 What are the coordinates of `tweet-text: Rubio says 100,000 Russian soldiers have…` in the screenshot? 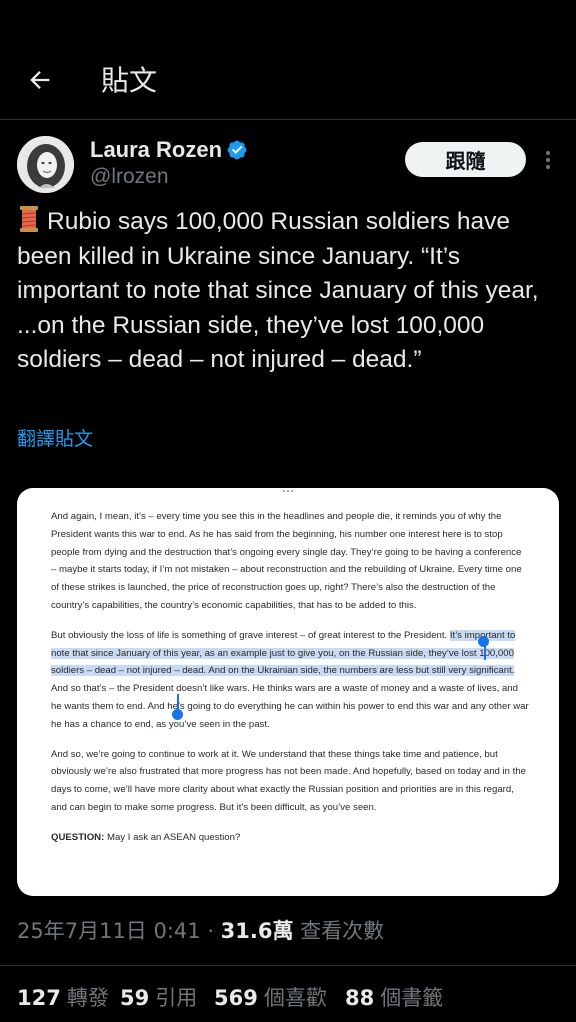 It's located at (278, 290).